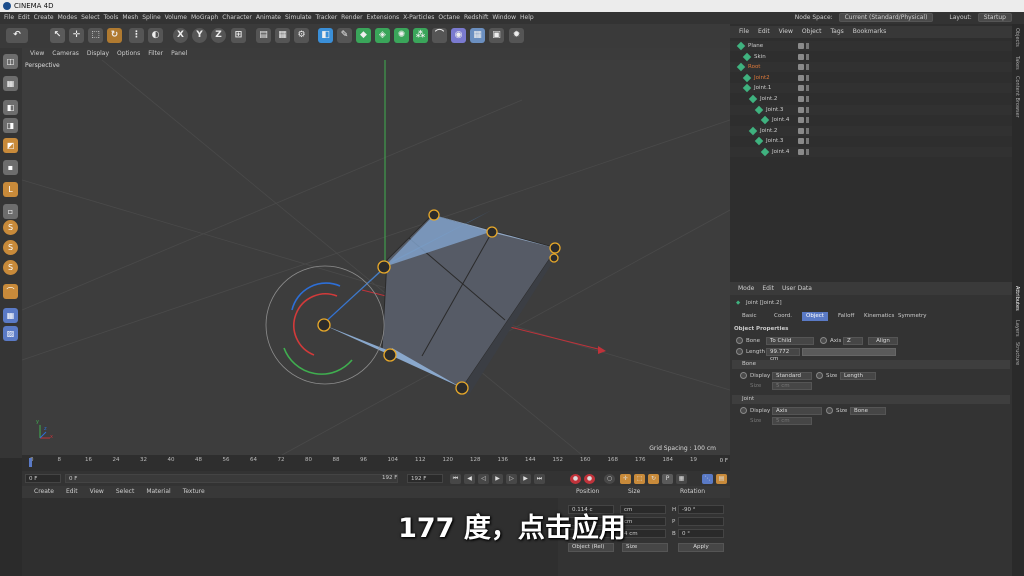 Image resolution: width=1024 pixels, height=576 pixels. I want to click on key-position-icon: ✛, so click(625, 479).